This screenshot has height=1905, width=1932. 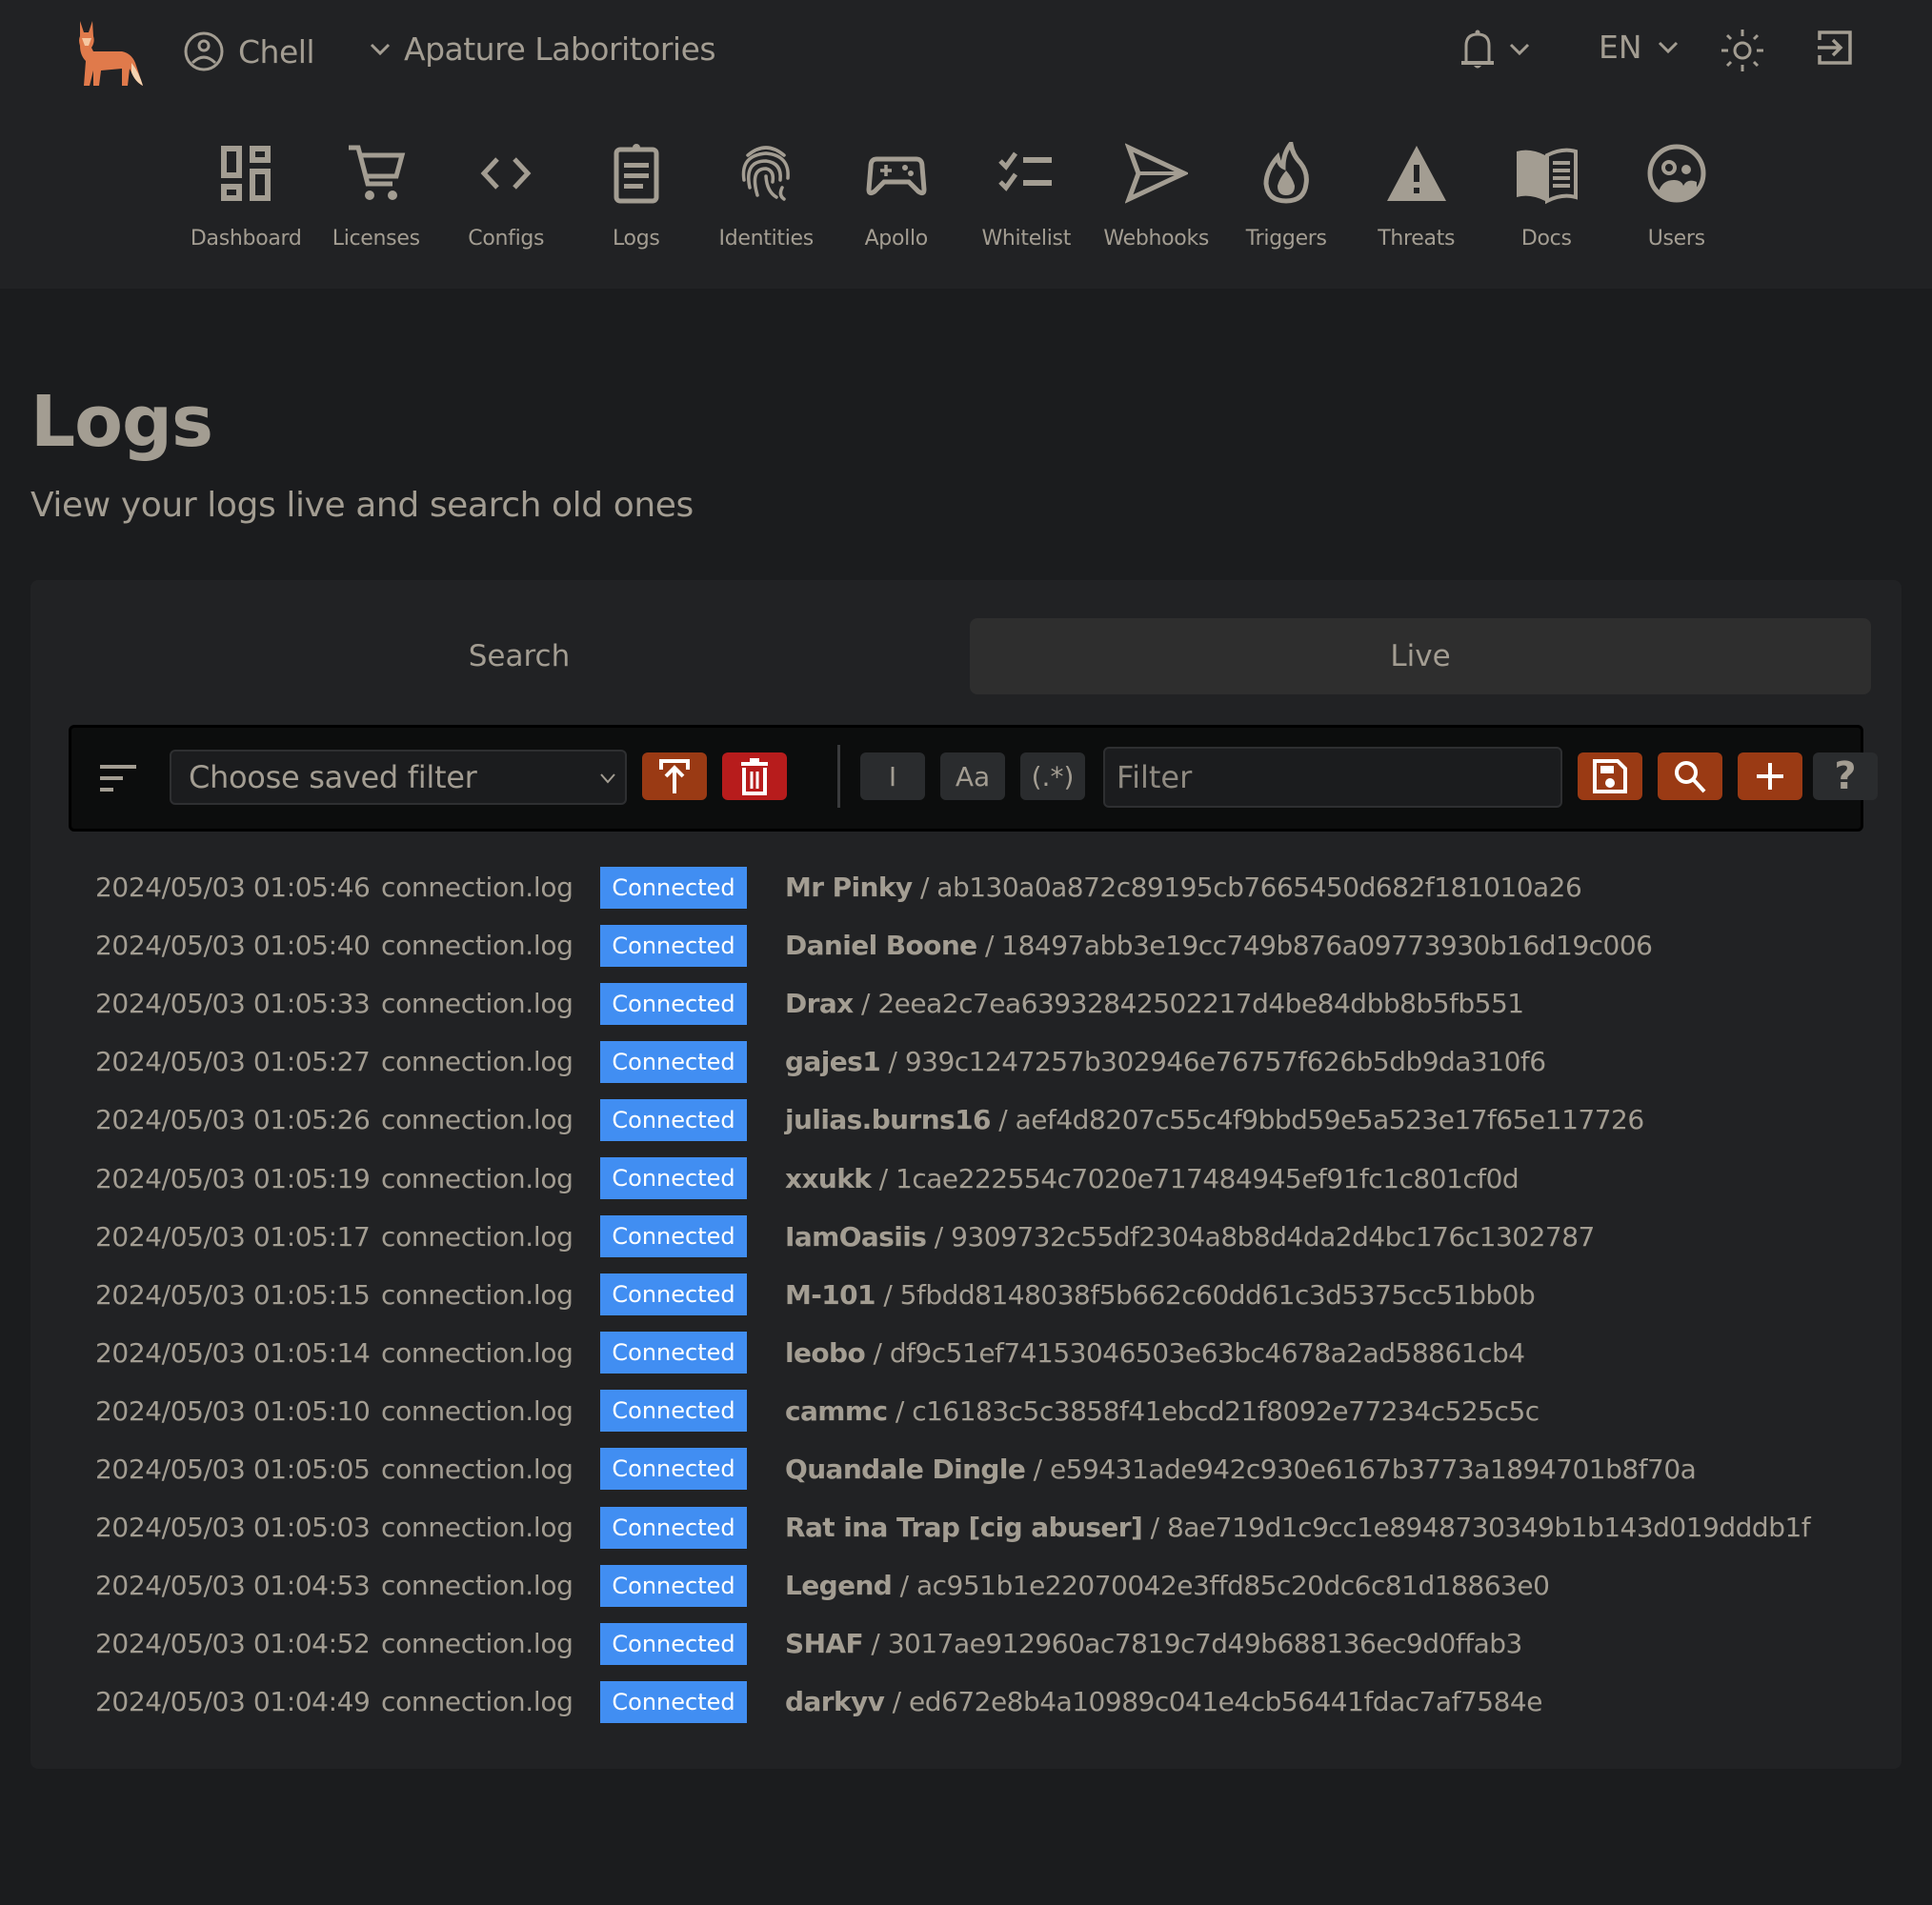 I want to click on log-hash: 5fbdd8148038f5b662c60dd61c3d5375cc51bb0b, so click(x=1217, y=1294).